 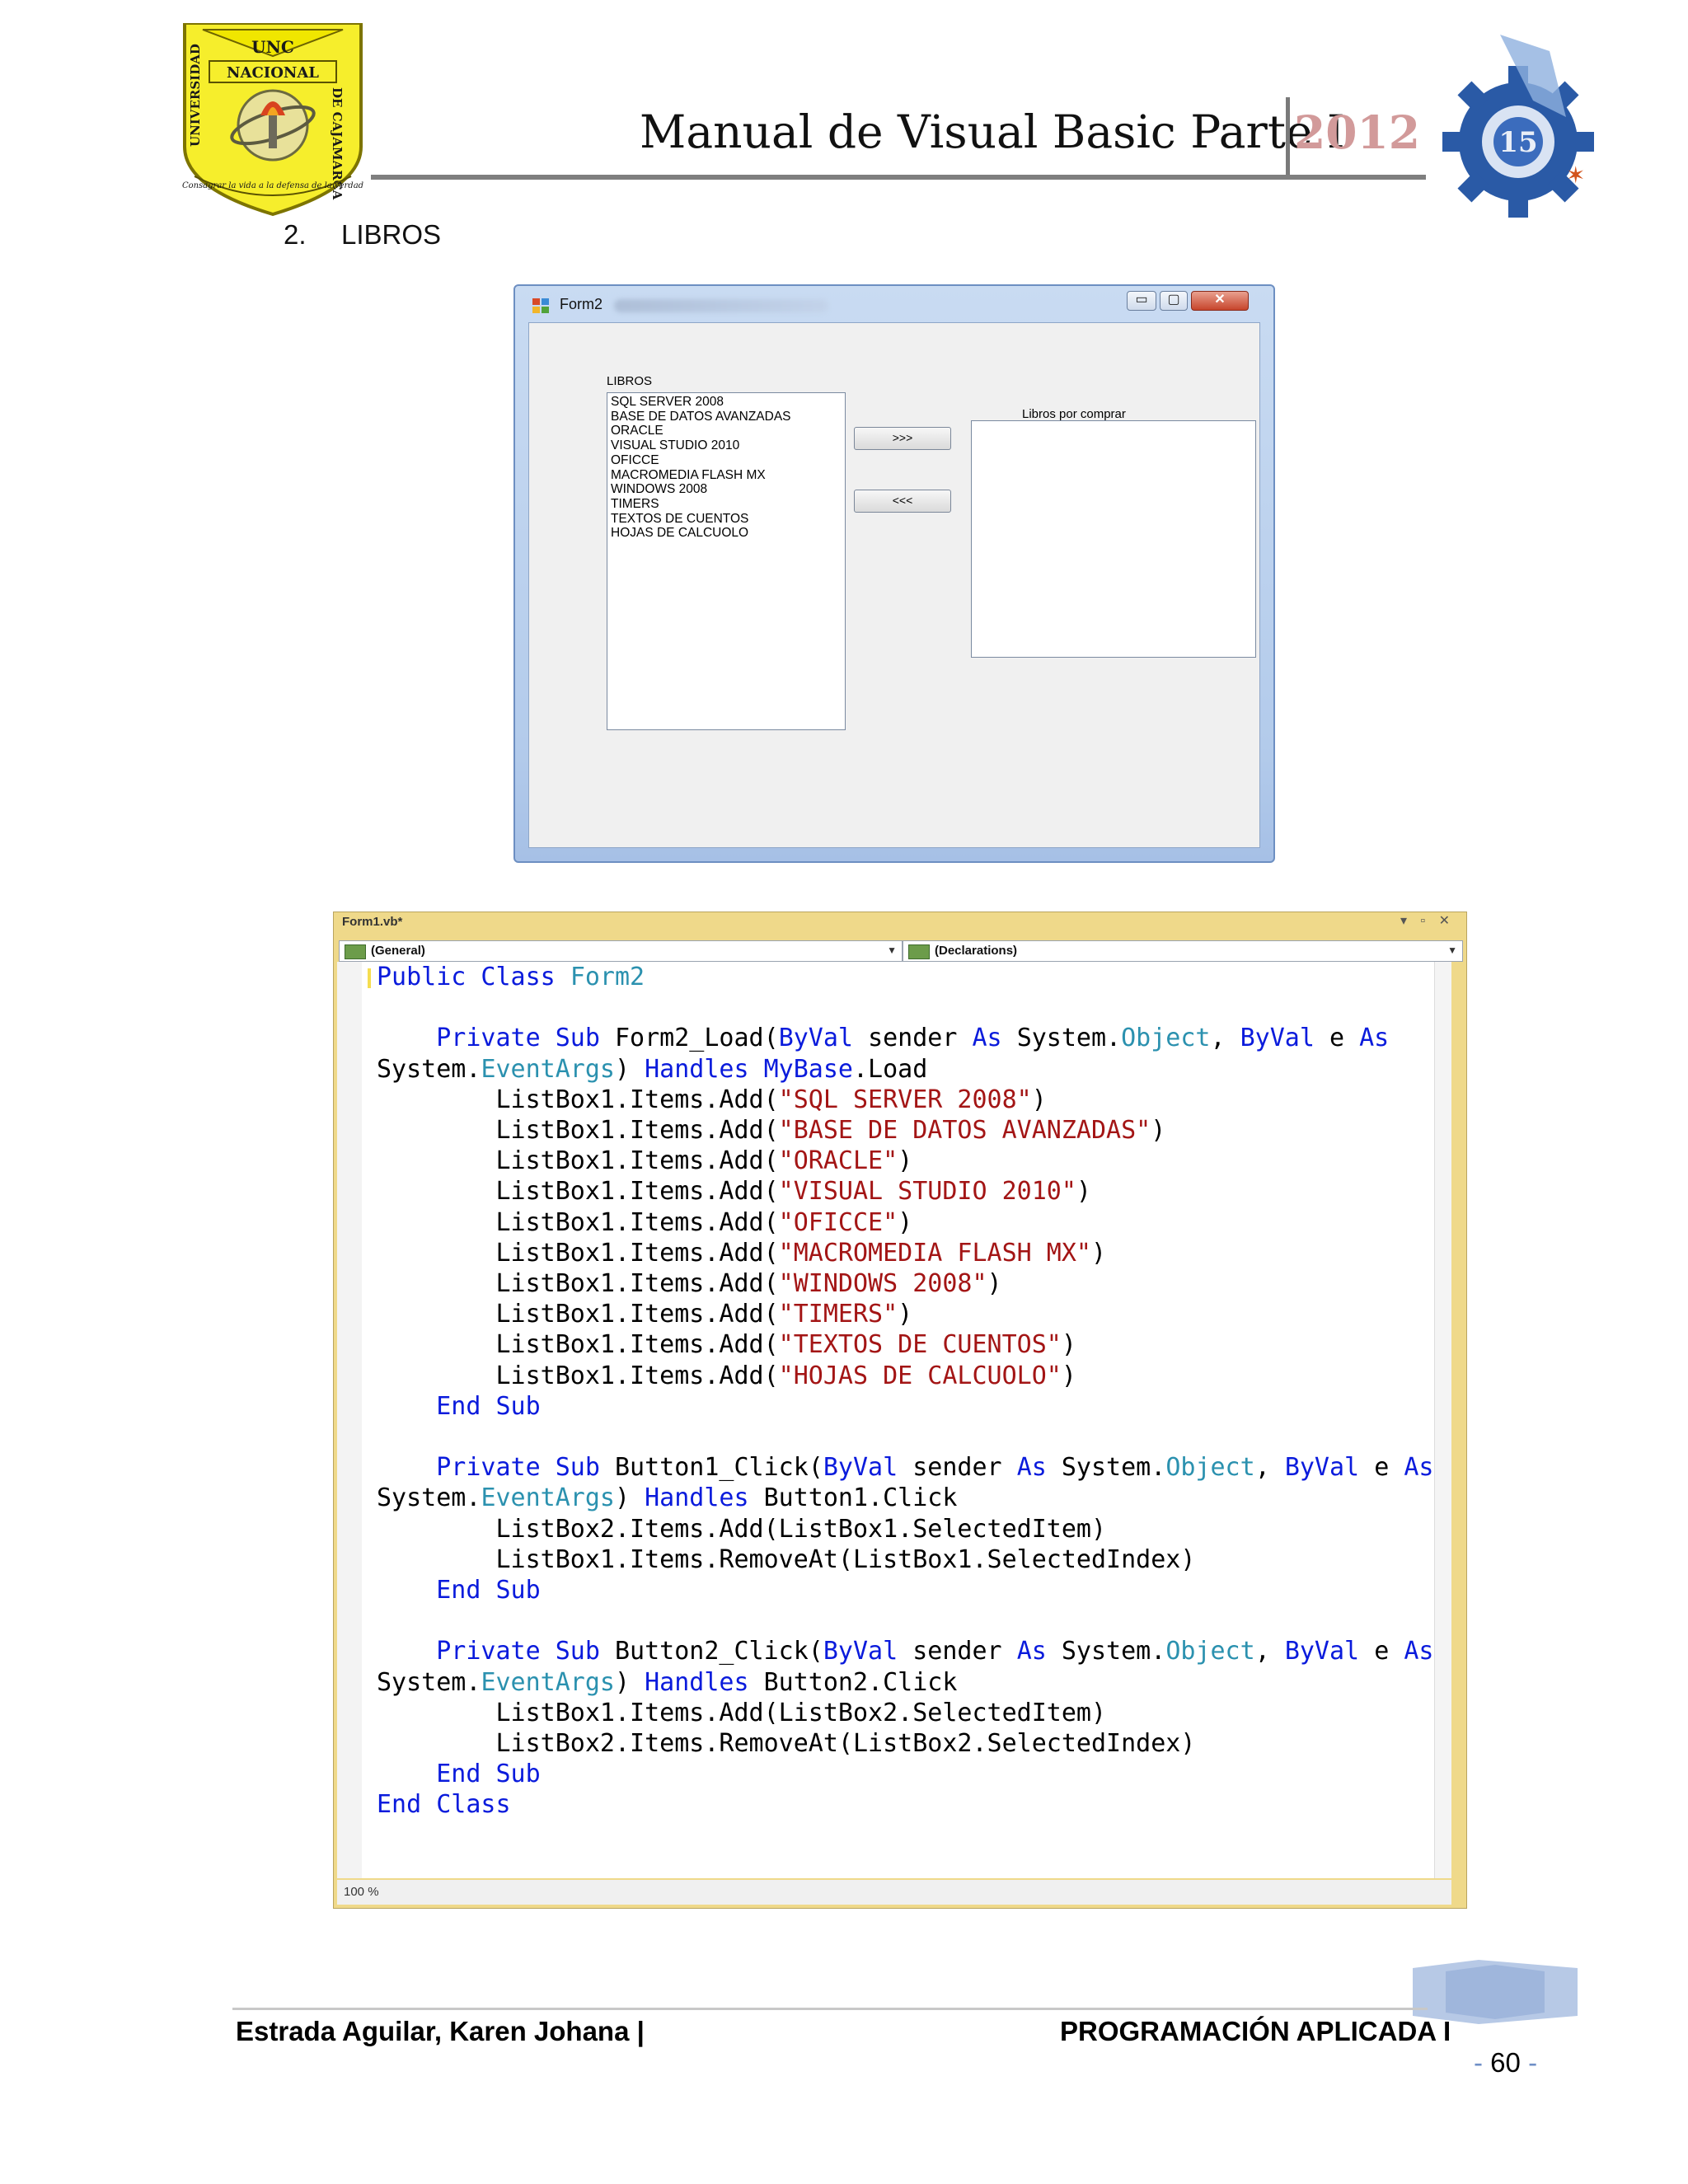 What do you see at coordinates (1533, 2062) in the screenshot?
I see `page-dash-right: -` at bounding box center [1533, 2062].